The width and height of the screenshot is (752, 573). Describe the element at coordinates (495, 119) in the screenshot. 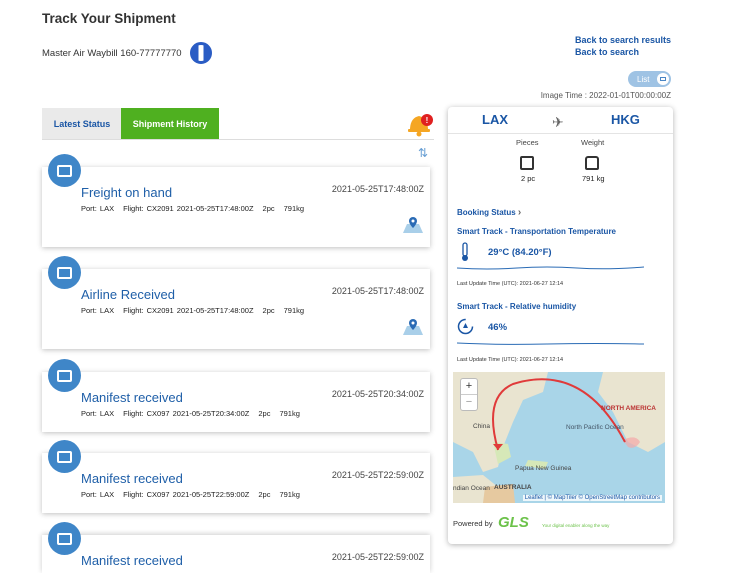

I see `origin-port: LAX` at that location.